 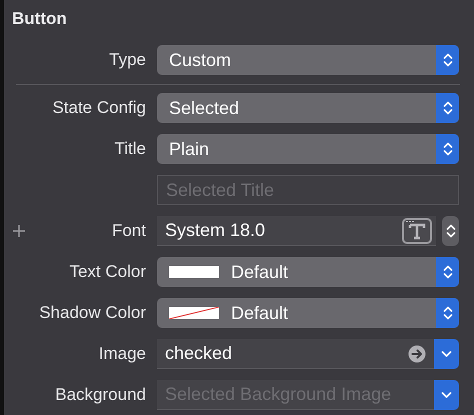 I want to click on font-field: System 18.0, so click(x=296, y=231).